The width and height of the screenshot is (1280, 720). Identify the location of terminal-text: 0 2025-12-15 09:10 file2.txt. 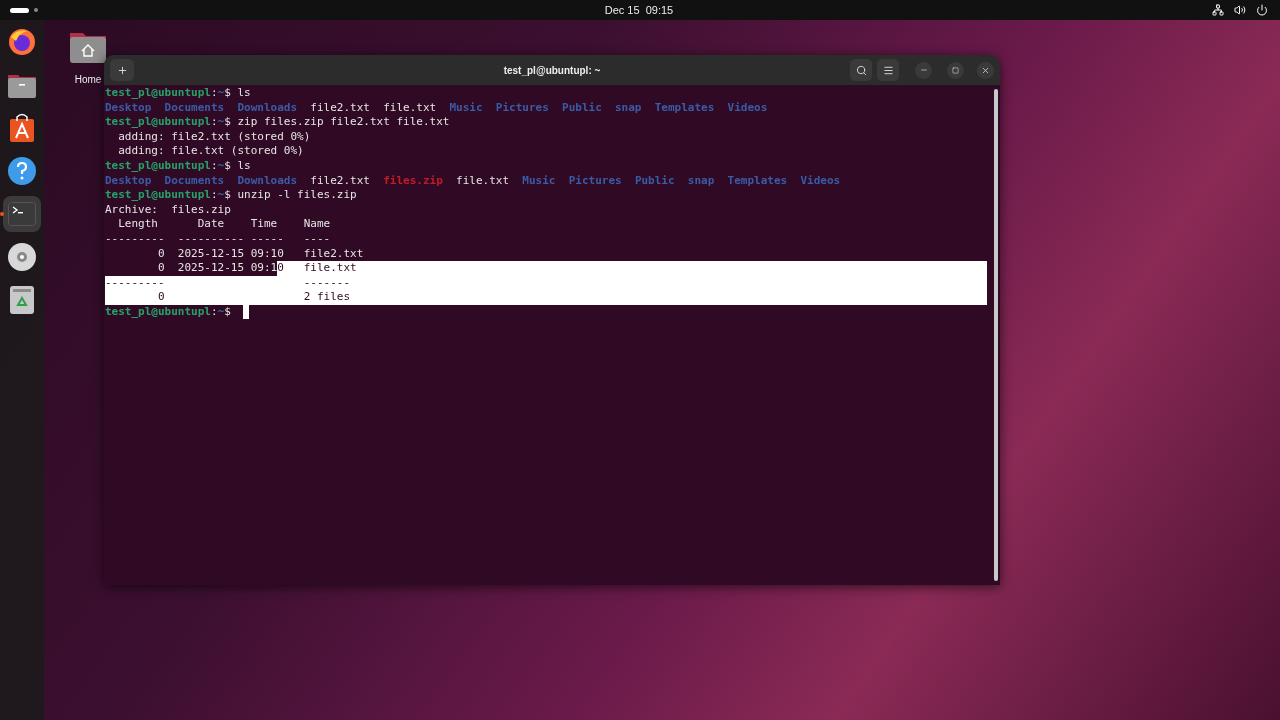
(260, 254).